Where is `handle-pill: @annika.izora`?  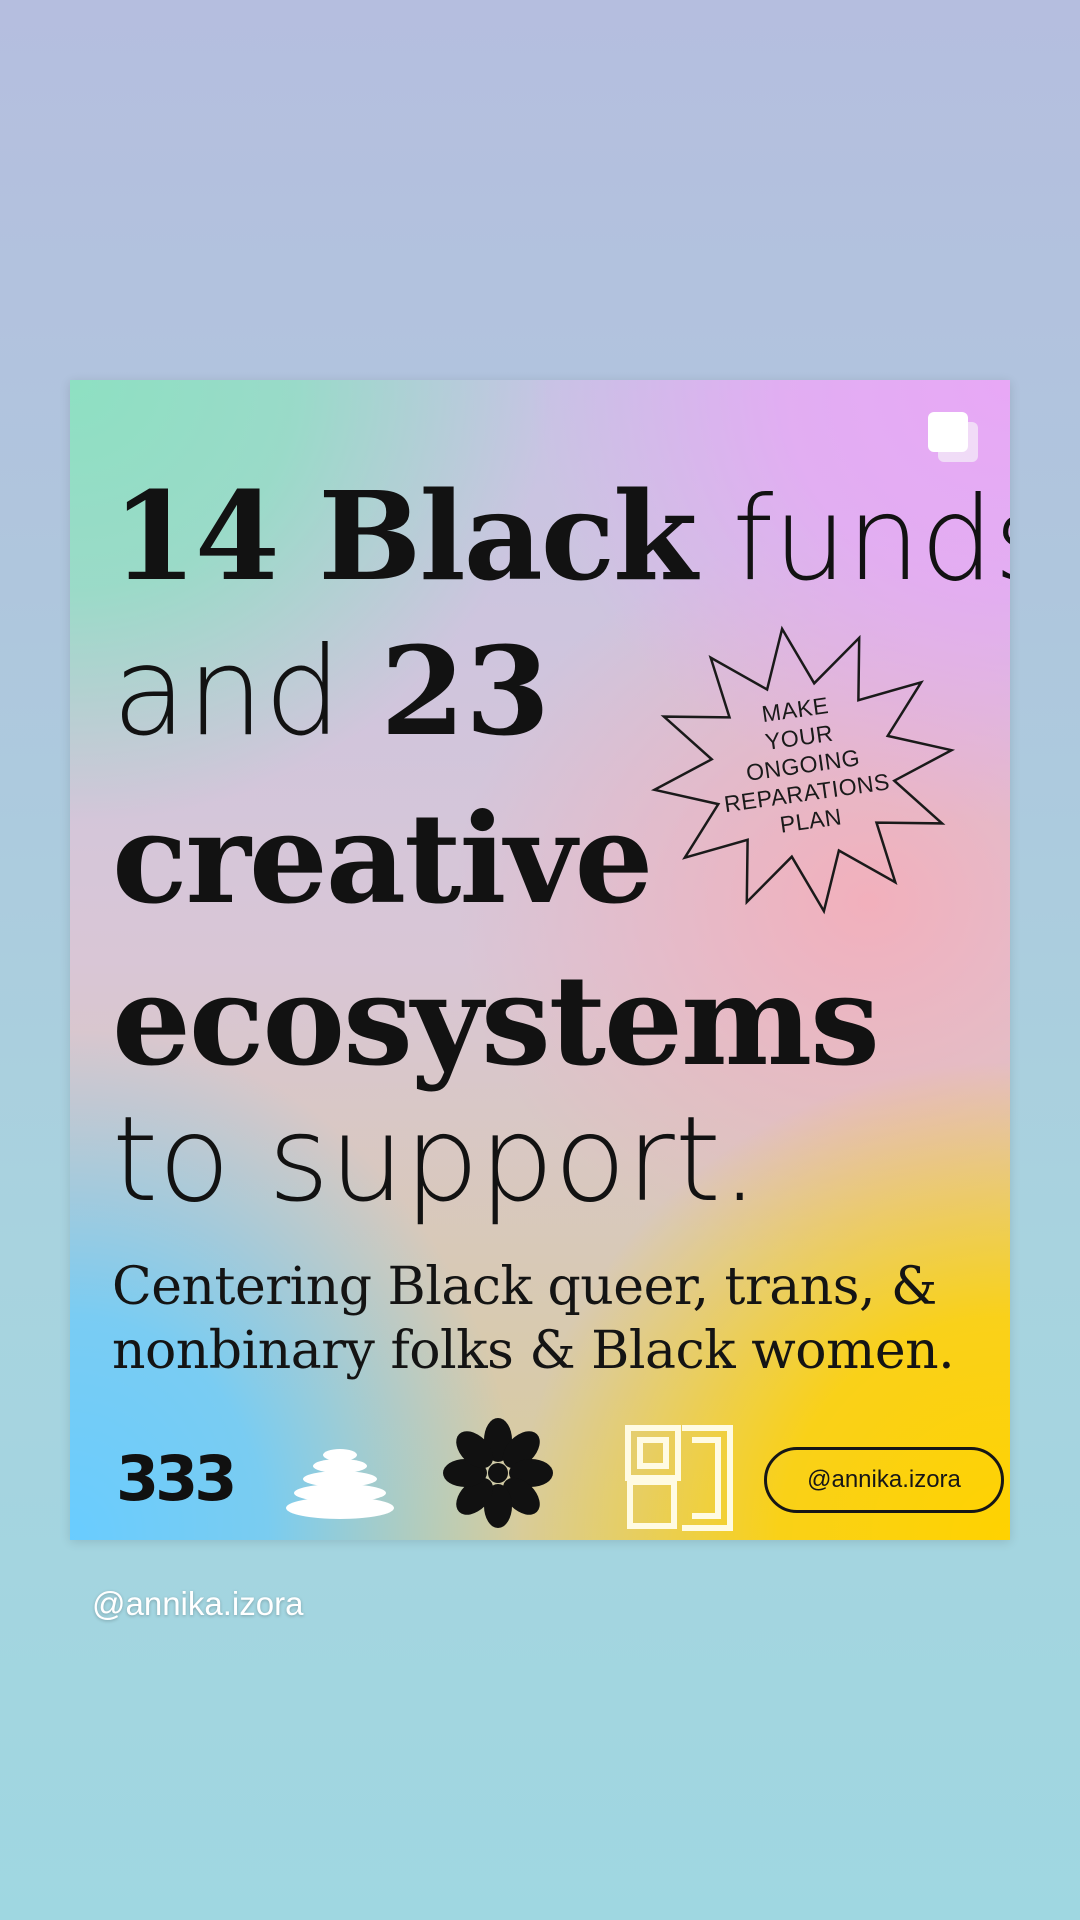
handle-pill: @annika.izora is located at coordinates (884, 1480).